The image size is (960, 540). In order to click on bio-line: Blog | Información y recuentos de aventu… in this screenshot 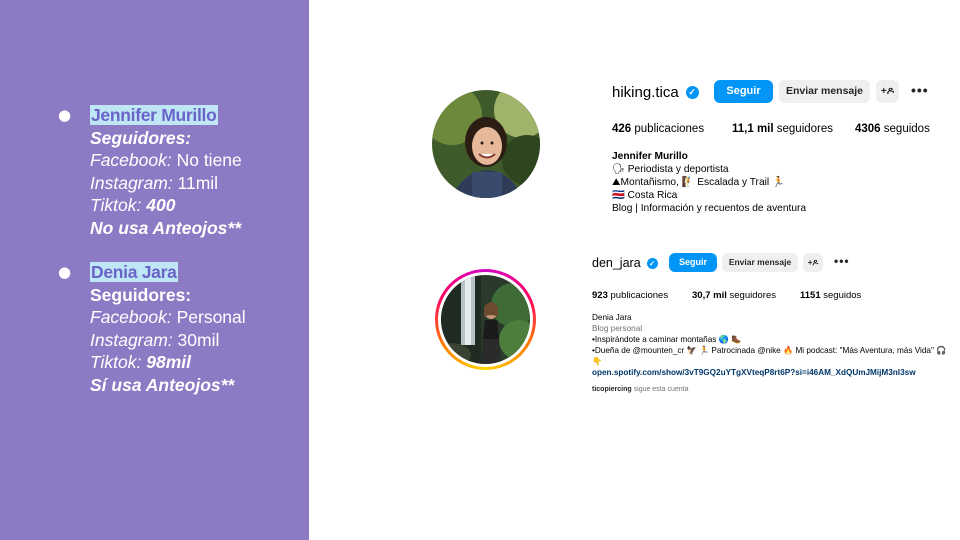, I will do `click(709, 208)`.